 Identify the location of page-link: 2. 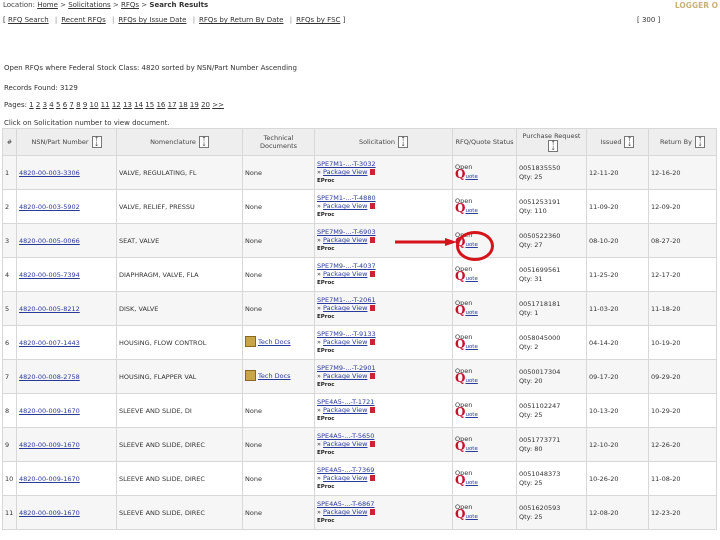
(38, 105).